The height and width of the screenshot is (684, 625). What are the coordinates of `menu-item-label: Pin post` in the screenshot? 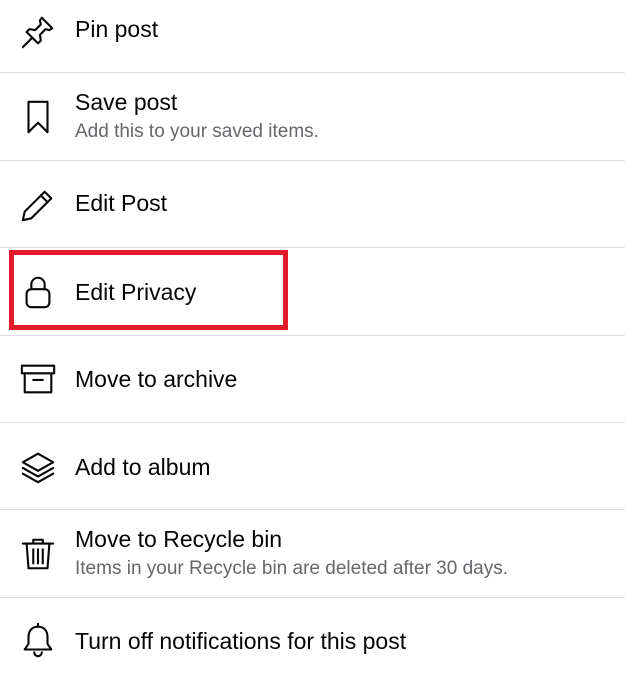 It's located at (117, 29).